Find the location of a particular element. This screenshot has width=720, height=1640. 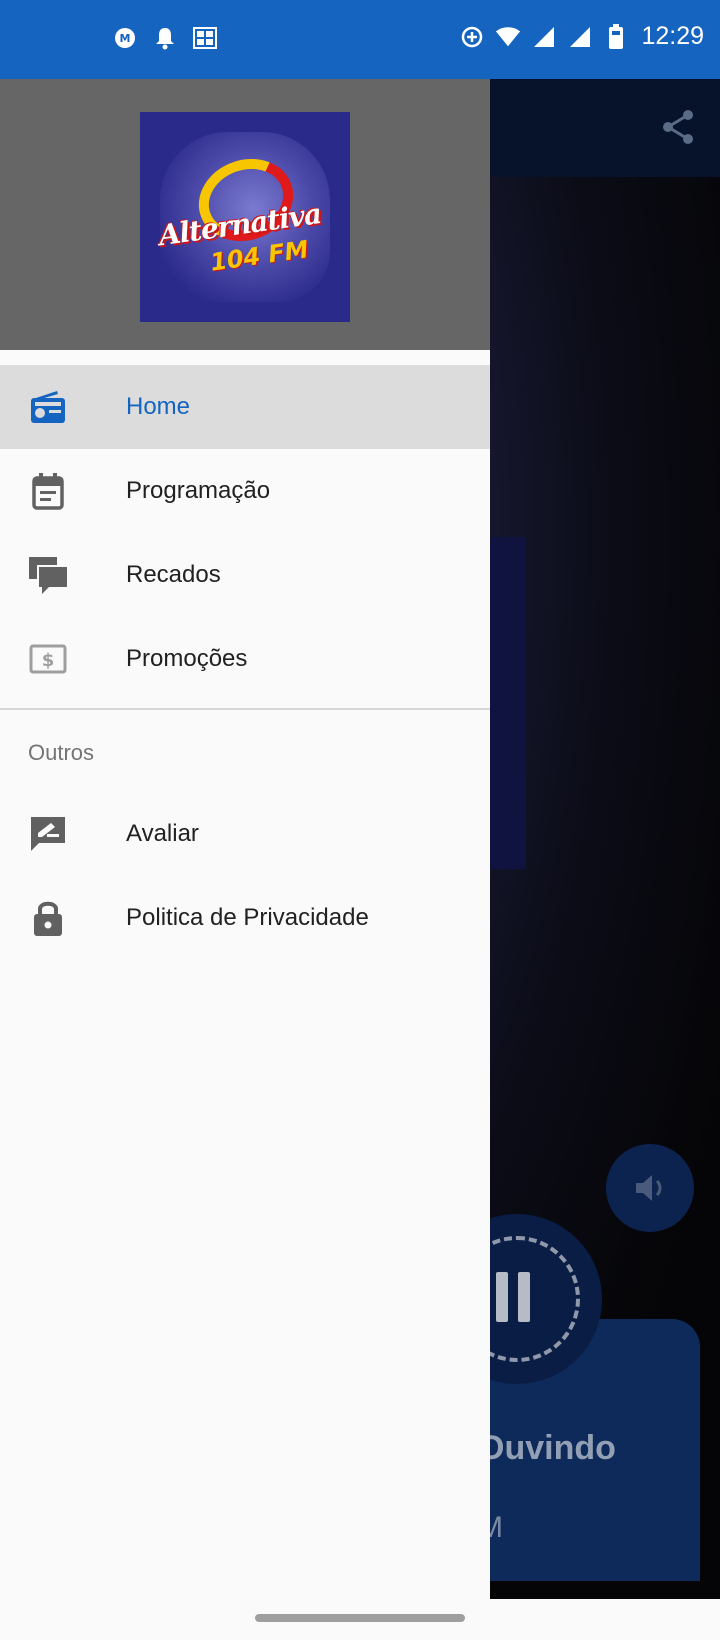

drawer-header: Alternativa 104 FM is located at coordinates (245, 214).